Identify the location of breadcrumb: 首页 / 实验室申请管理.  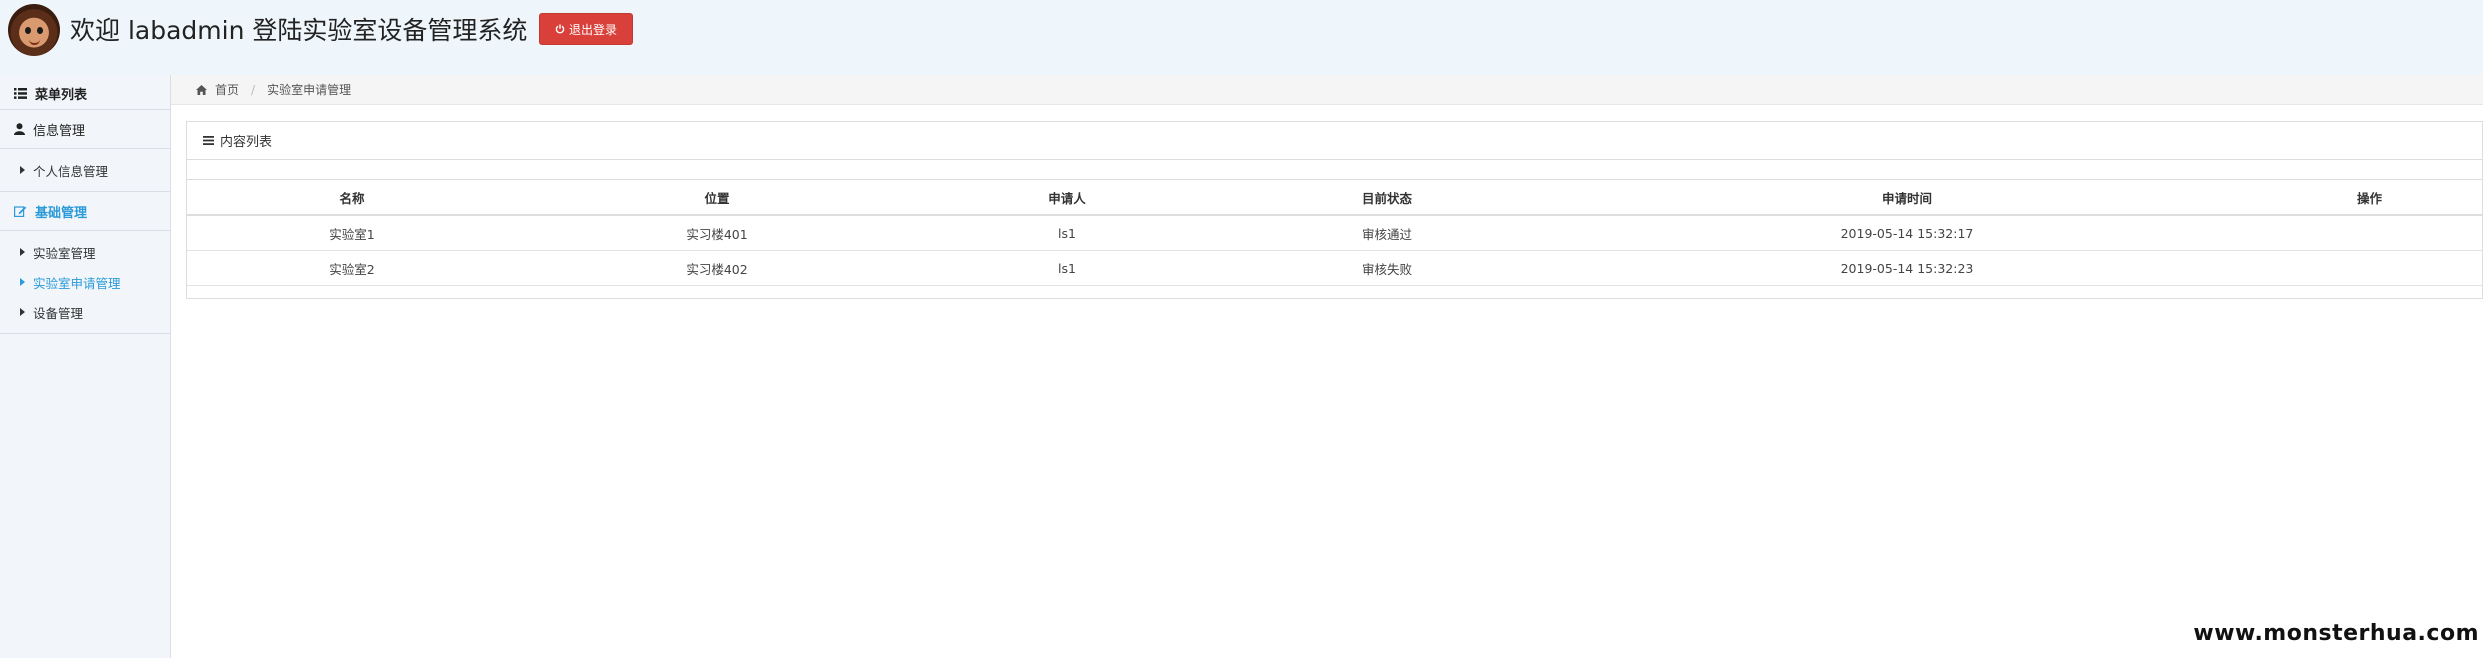
(1327, 90).